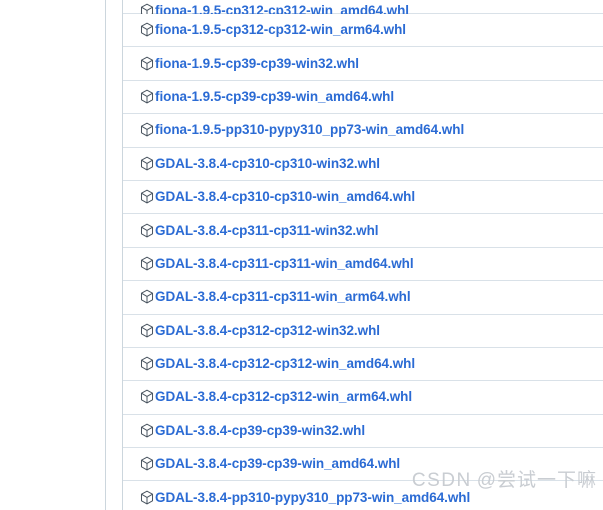 This screenshot has height=510, width=603. I want to click on outer-vertical-rule, so click(105, 255).